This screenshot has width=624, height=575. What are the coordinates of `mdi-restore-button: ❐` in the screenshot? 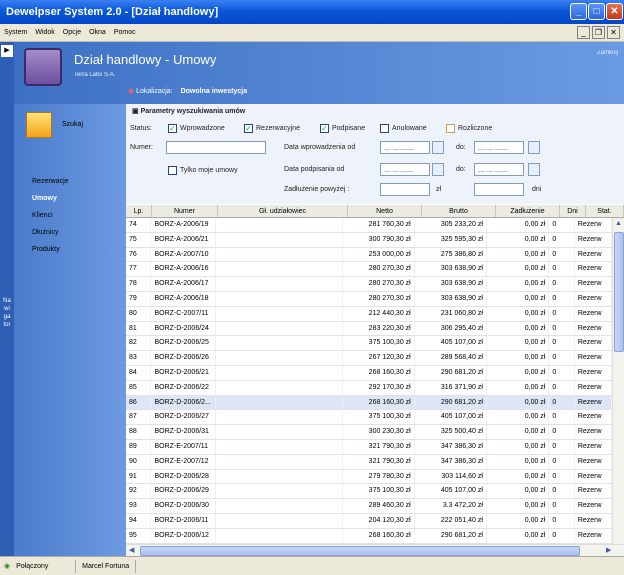 It's located at (598, 32).